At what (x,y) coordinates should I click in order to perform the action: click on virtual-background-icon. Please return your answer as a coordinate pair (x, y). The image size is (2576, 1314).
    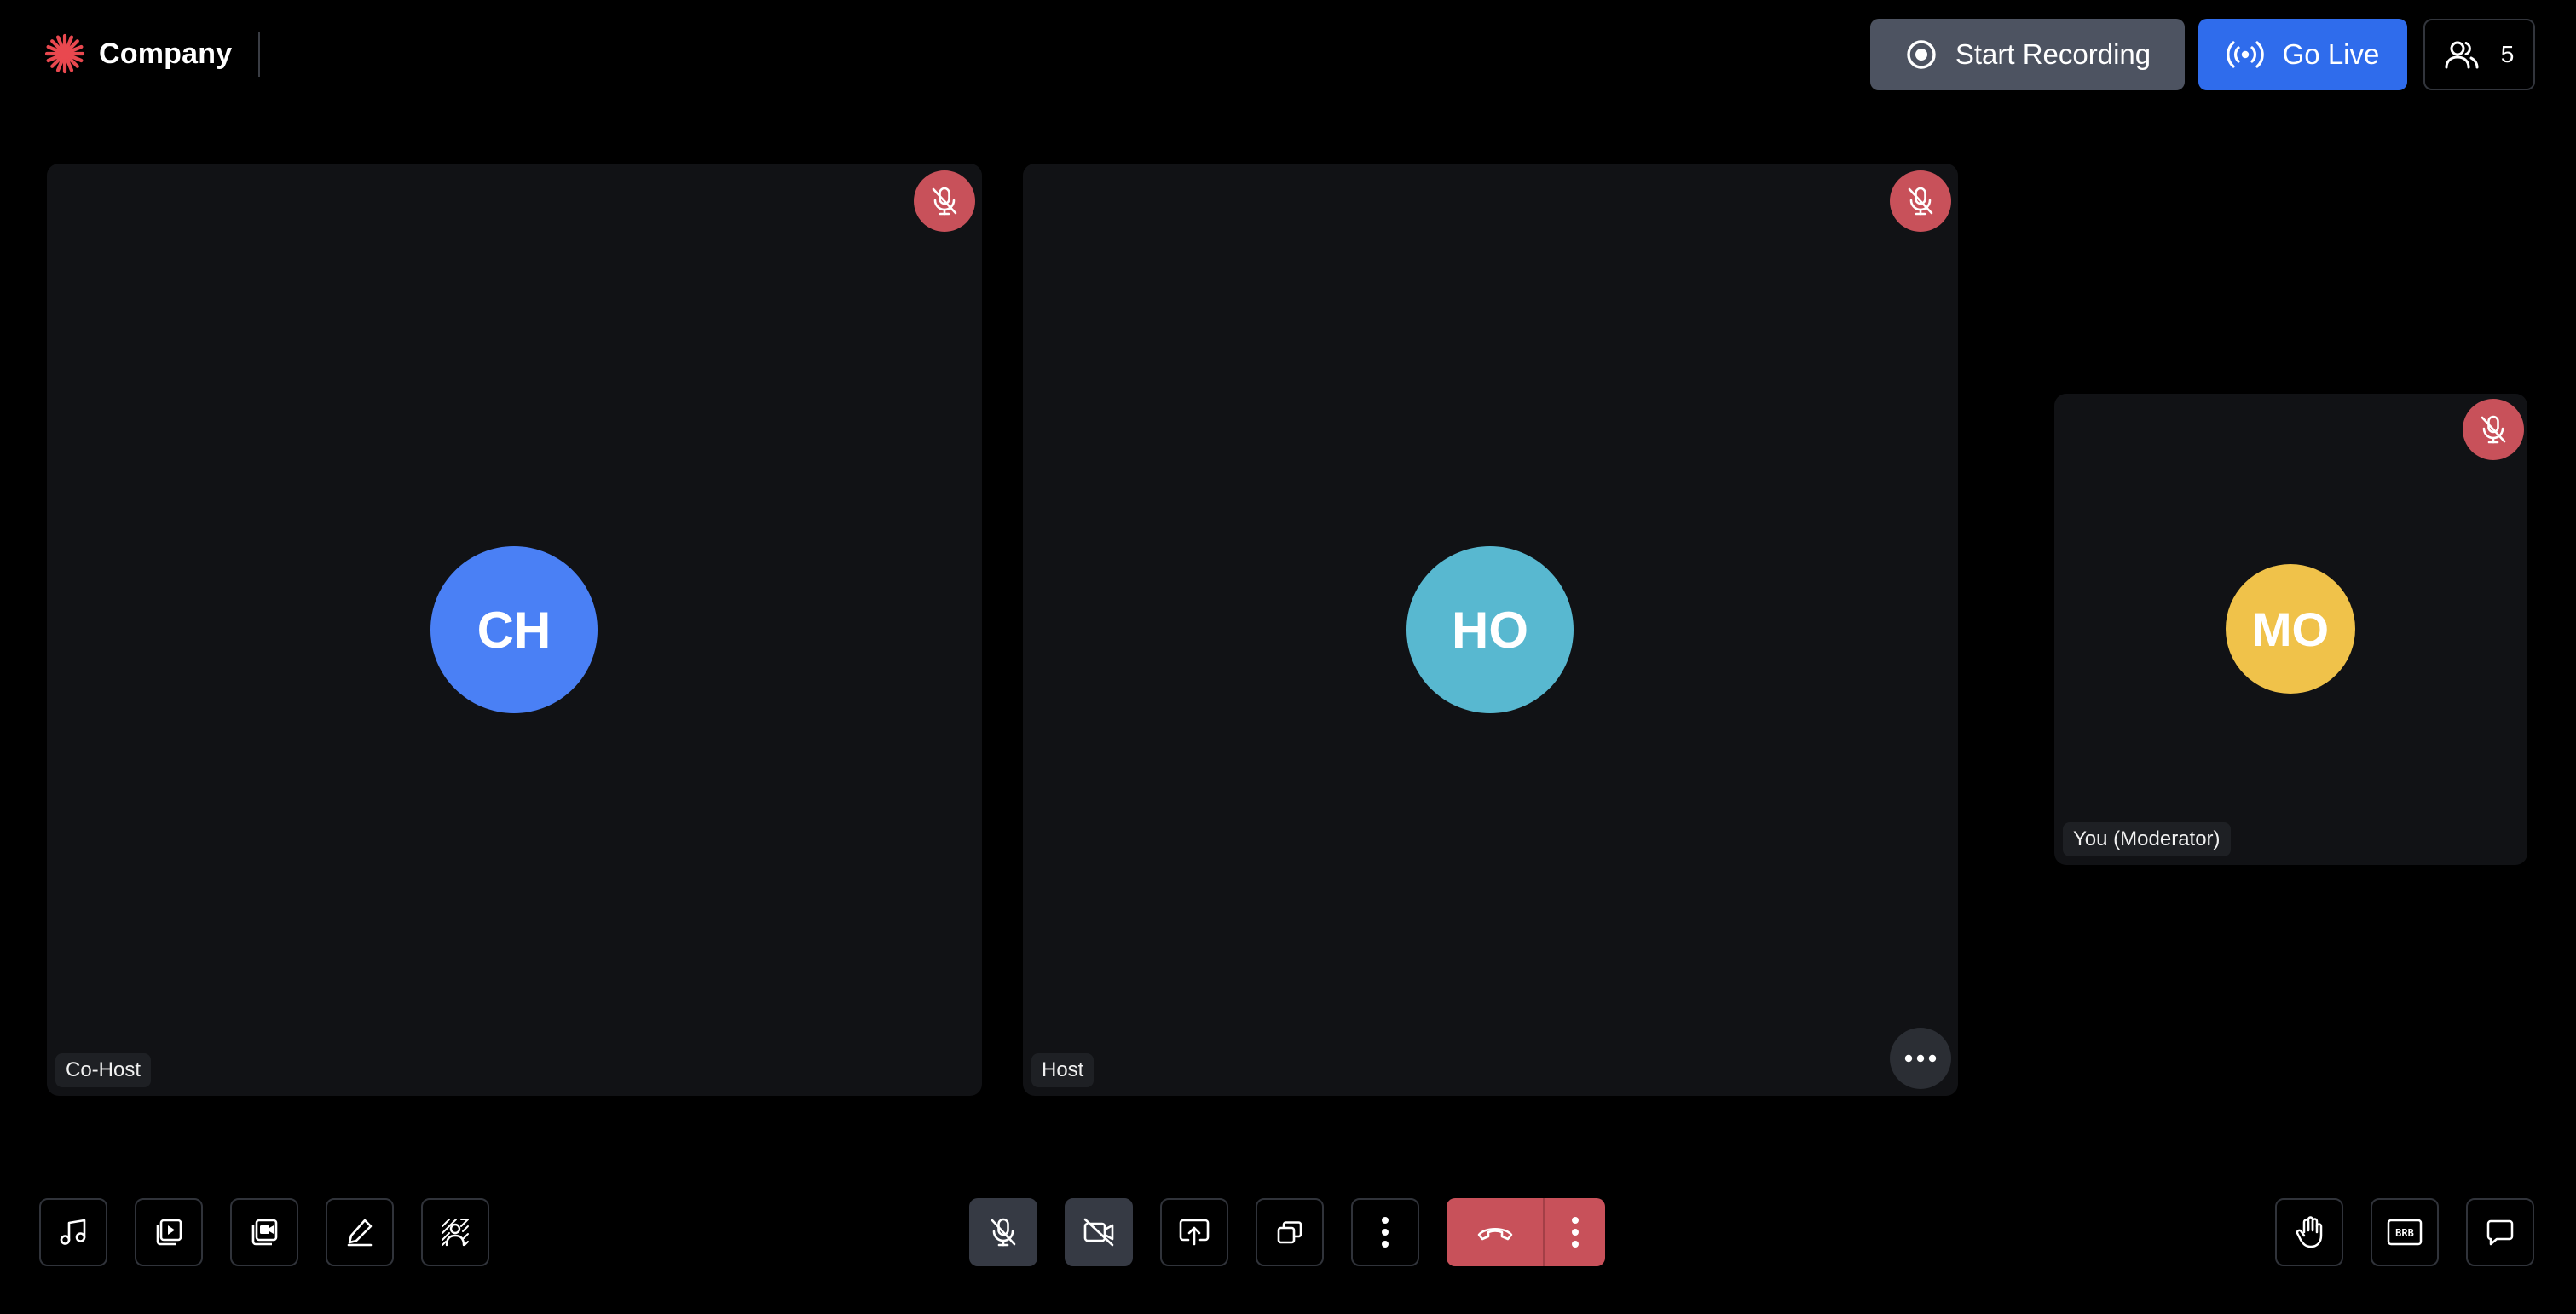
    Looking at the image, I should click on (455, 1233).